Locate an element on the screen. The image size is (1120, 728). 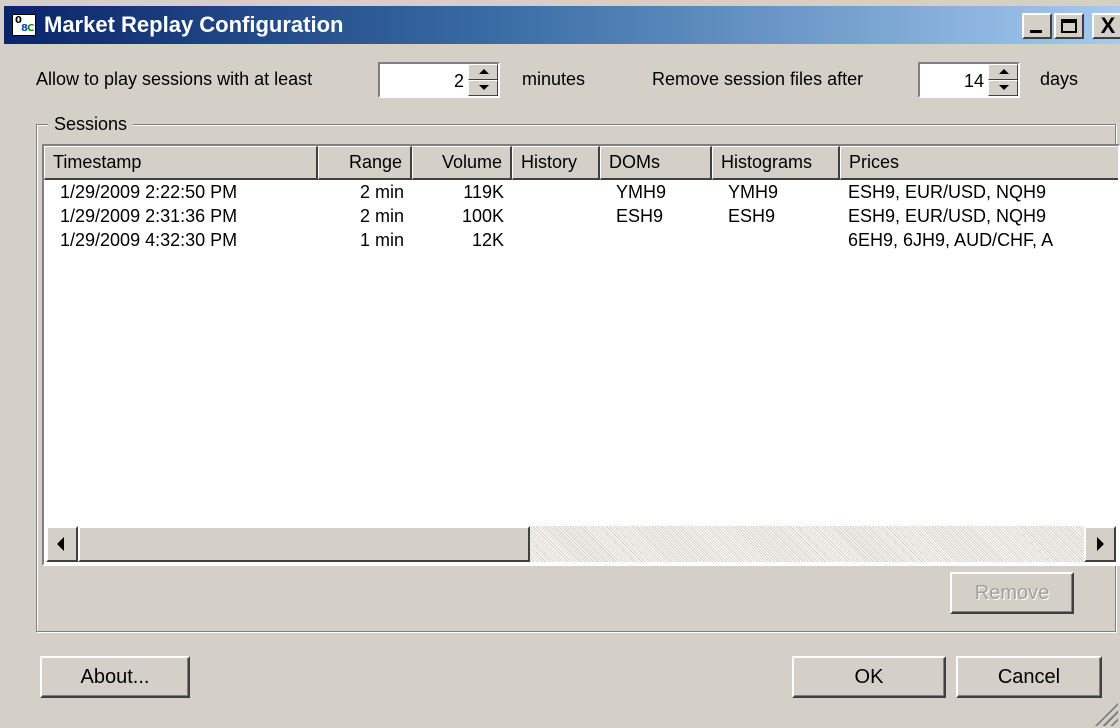
column-header-range: Range is located at coordinates (365, 163).